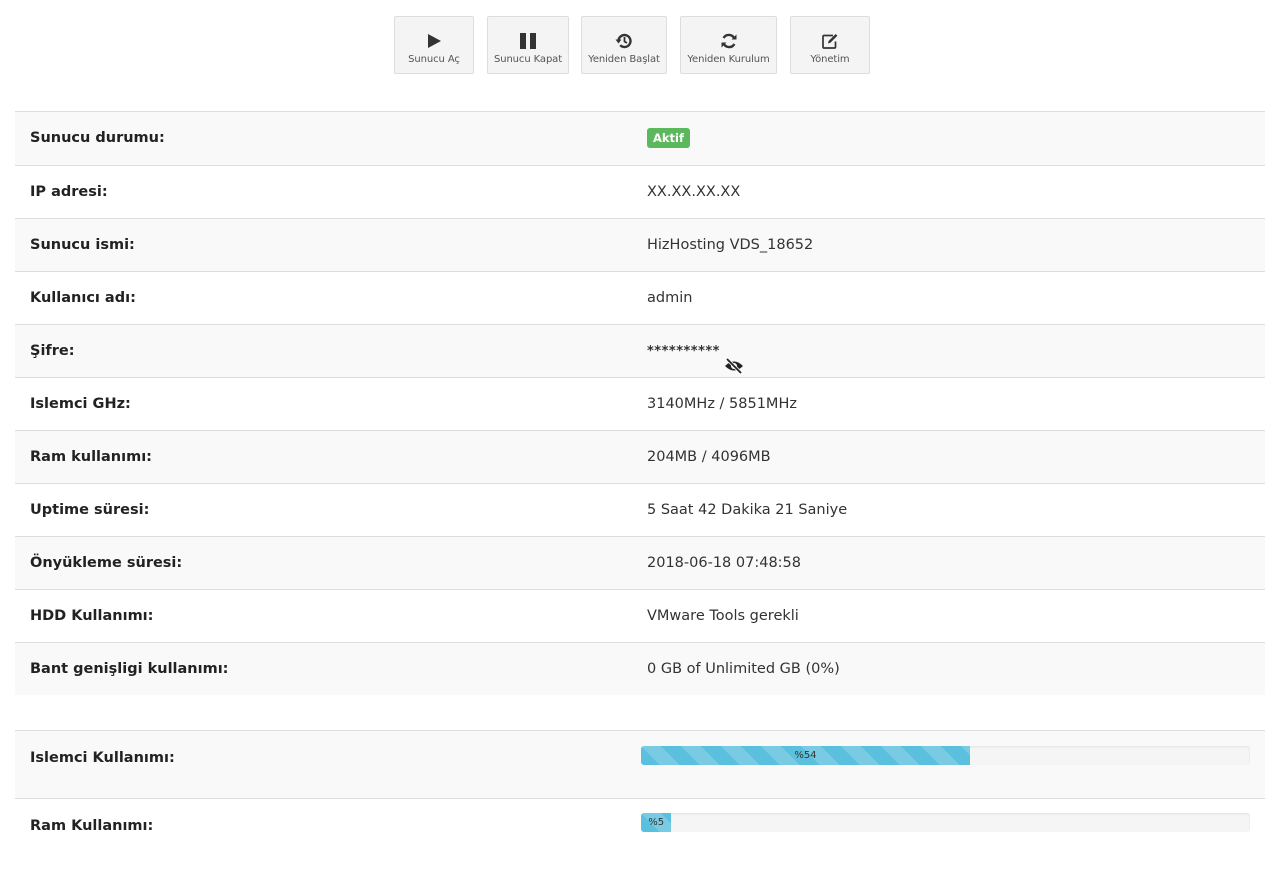  What do you see at coordinates (722, 404) in the screenshot?
I see `cpu-ghz-value: 3140MHz / 5851MHz` at bounding box center [722, 404].